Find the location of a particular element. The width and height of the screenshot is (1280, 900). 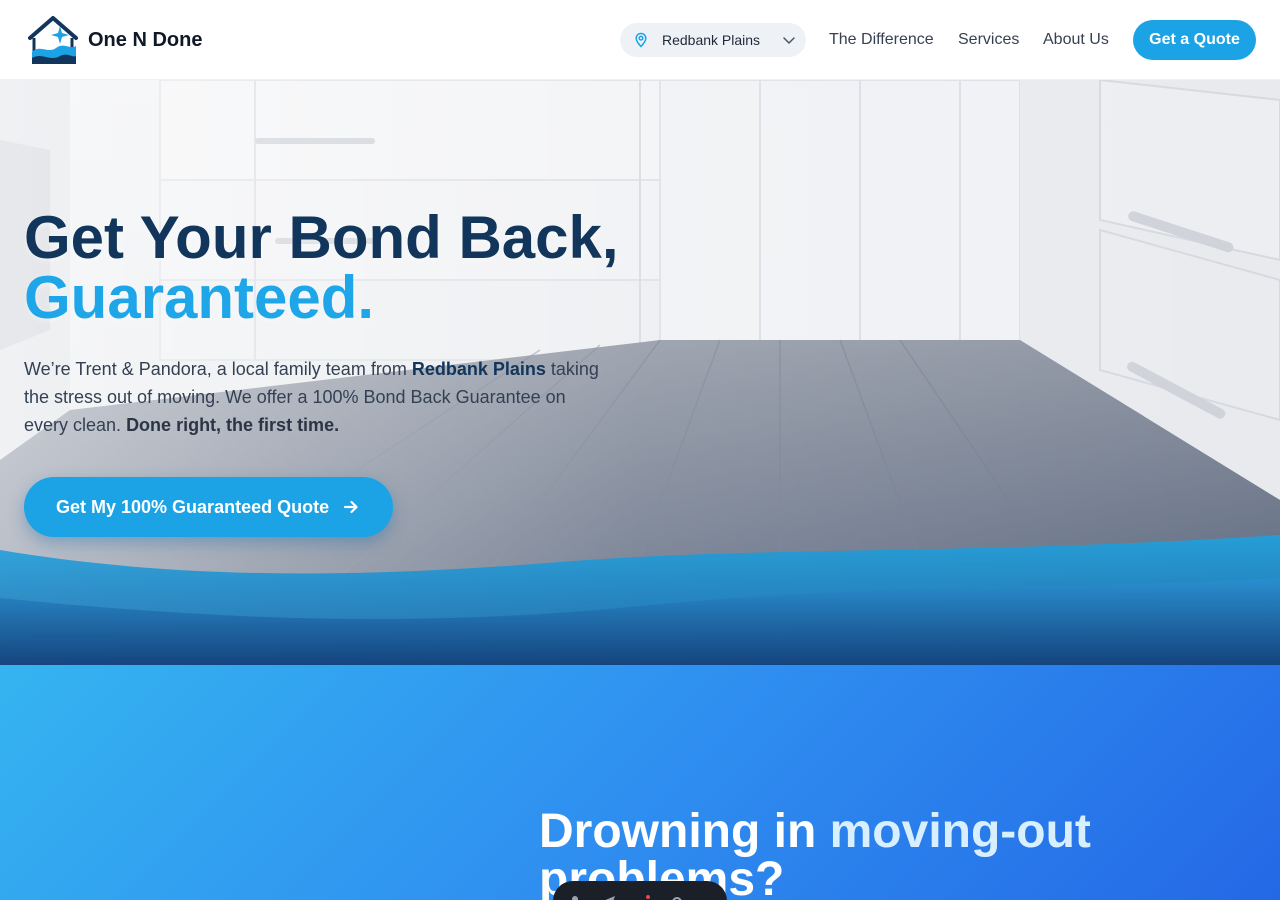

toolbar-settings-icon is located at coordinates (677, 896).